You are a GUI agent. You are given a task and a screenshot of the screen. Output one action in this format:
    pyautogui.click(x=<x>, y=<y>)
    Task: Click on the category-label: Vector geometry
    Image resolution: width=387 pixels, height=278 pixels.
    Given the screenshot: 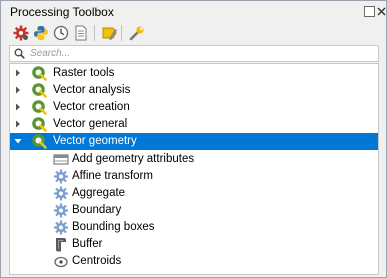 What is the action you would take?
    pyautogui.click(x=95, y=141)
    